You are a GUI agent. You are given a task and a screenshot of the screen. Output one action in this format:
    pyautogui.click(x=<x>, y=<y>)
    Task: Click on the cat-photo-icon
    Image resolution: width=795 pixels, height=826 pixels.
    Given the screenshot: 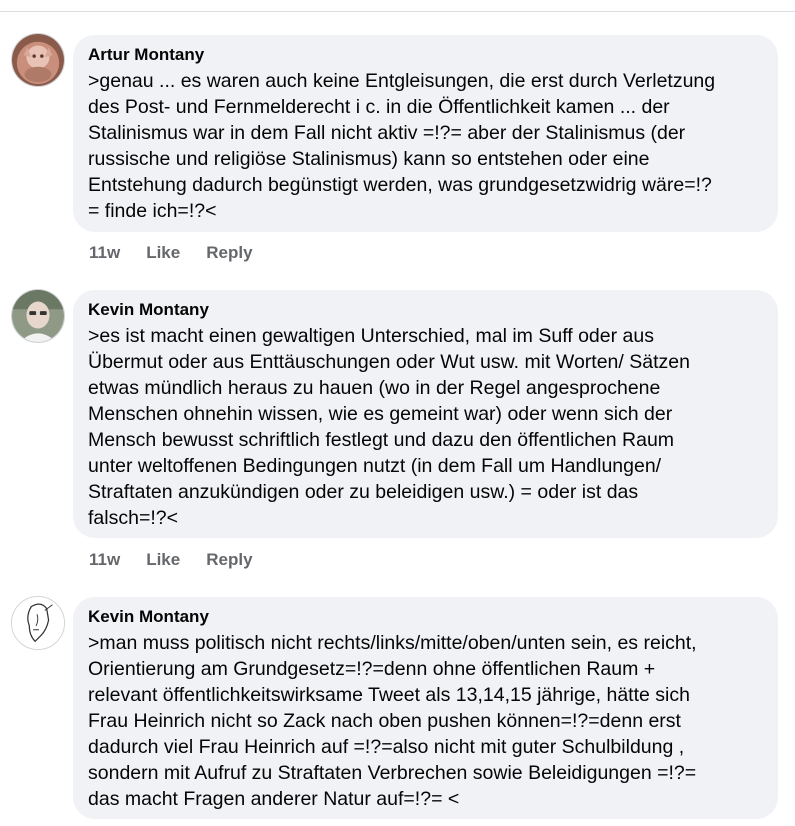 What is the action you would take?
    pyautogui.click(x=38, y=60)
    